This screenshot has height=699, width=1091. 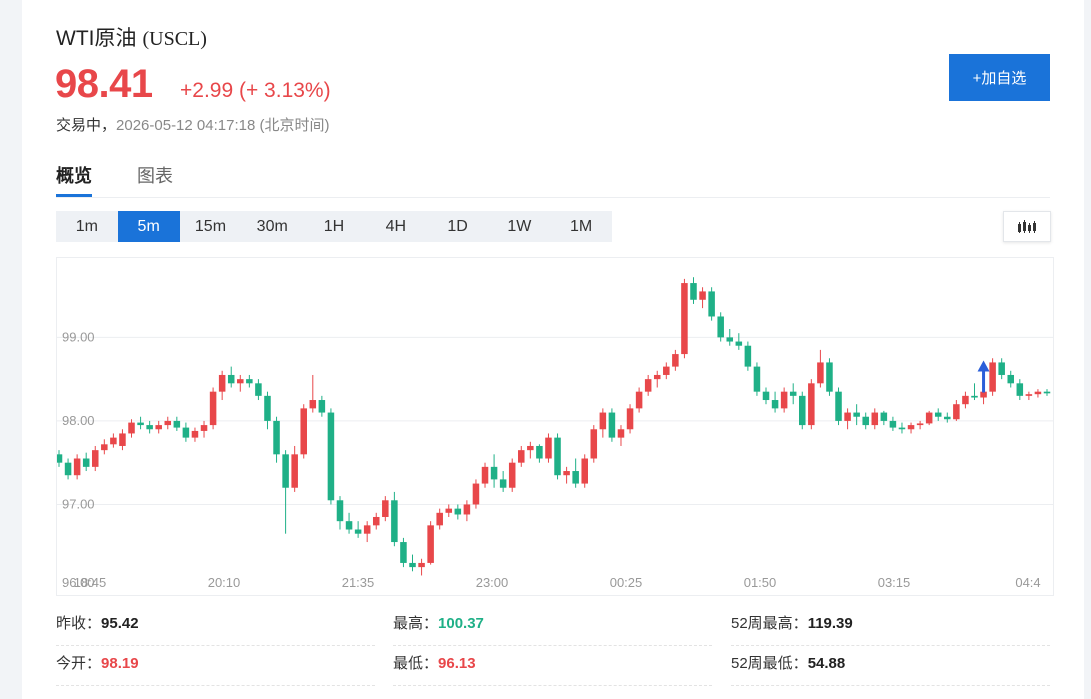 I want to click on period-1h: 1H, so click(x=334, y=226).